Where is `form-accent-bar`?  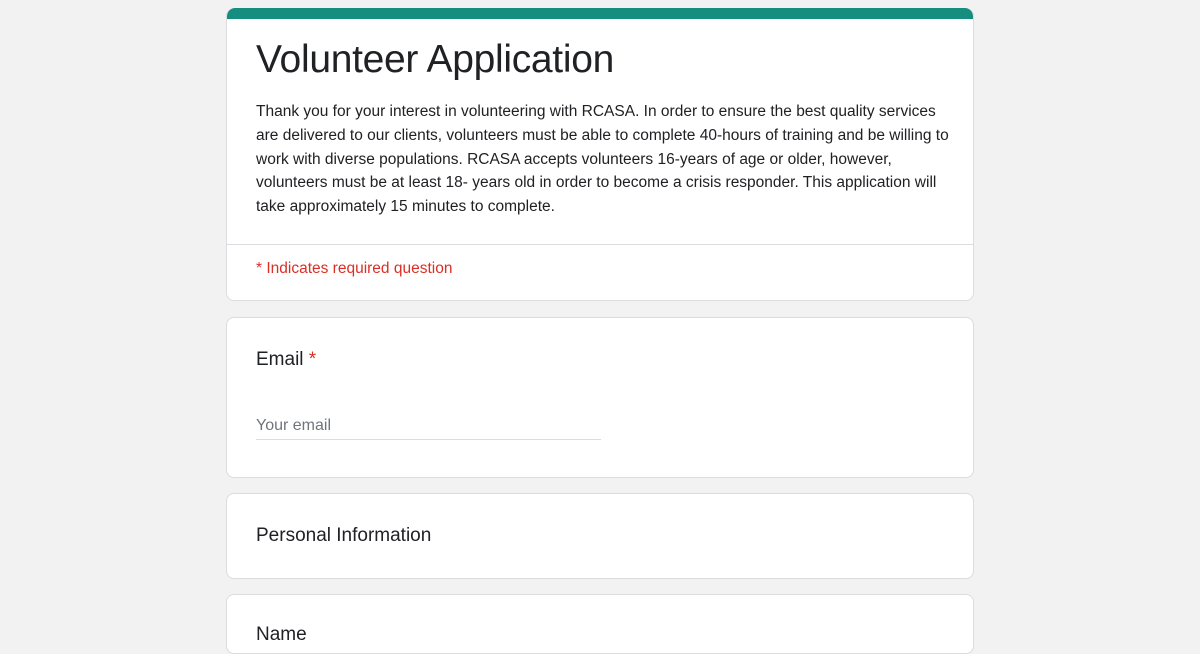
form-accent-bar is located at coordinates (600, 13).